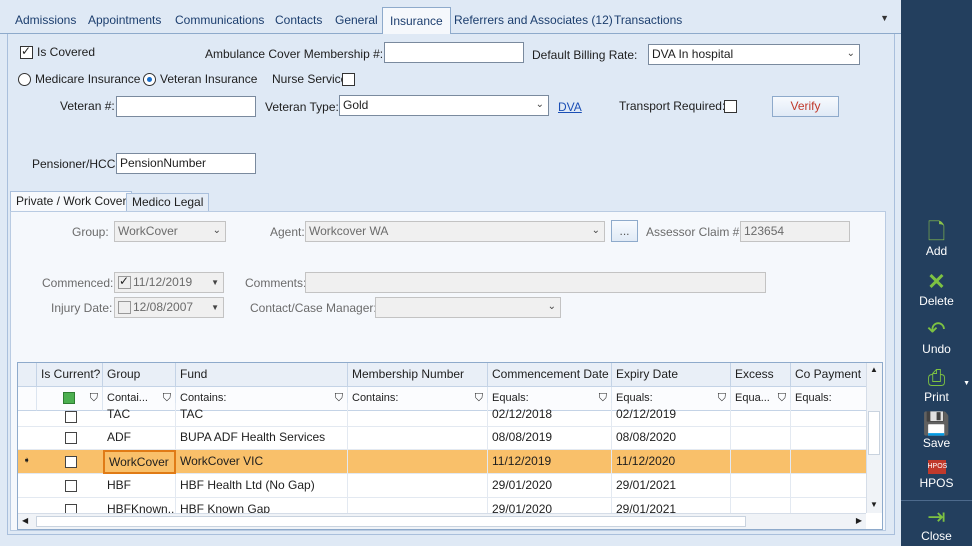  I want to click on close-button: ⇥ Close, so click(936, 524).